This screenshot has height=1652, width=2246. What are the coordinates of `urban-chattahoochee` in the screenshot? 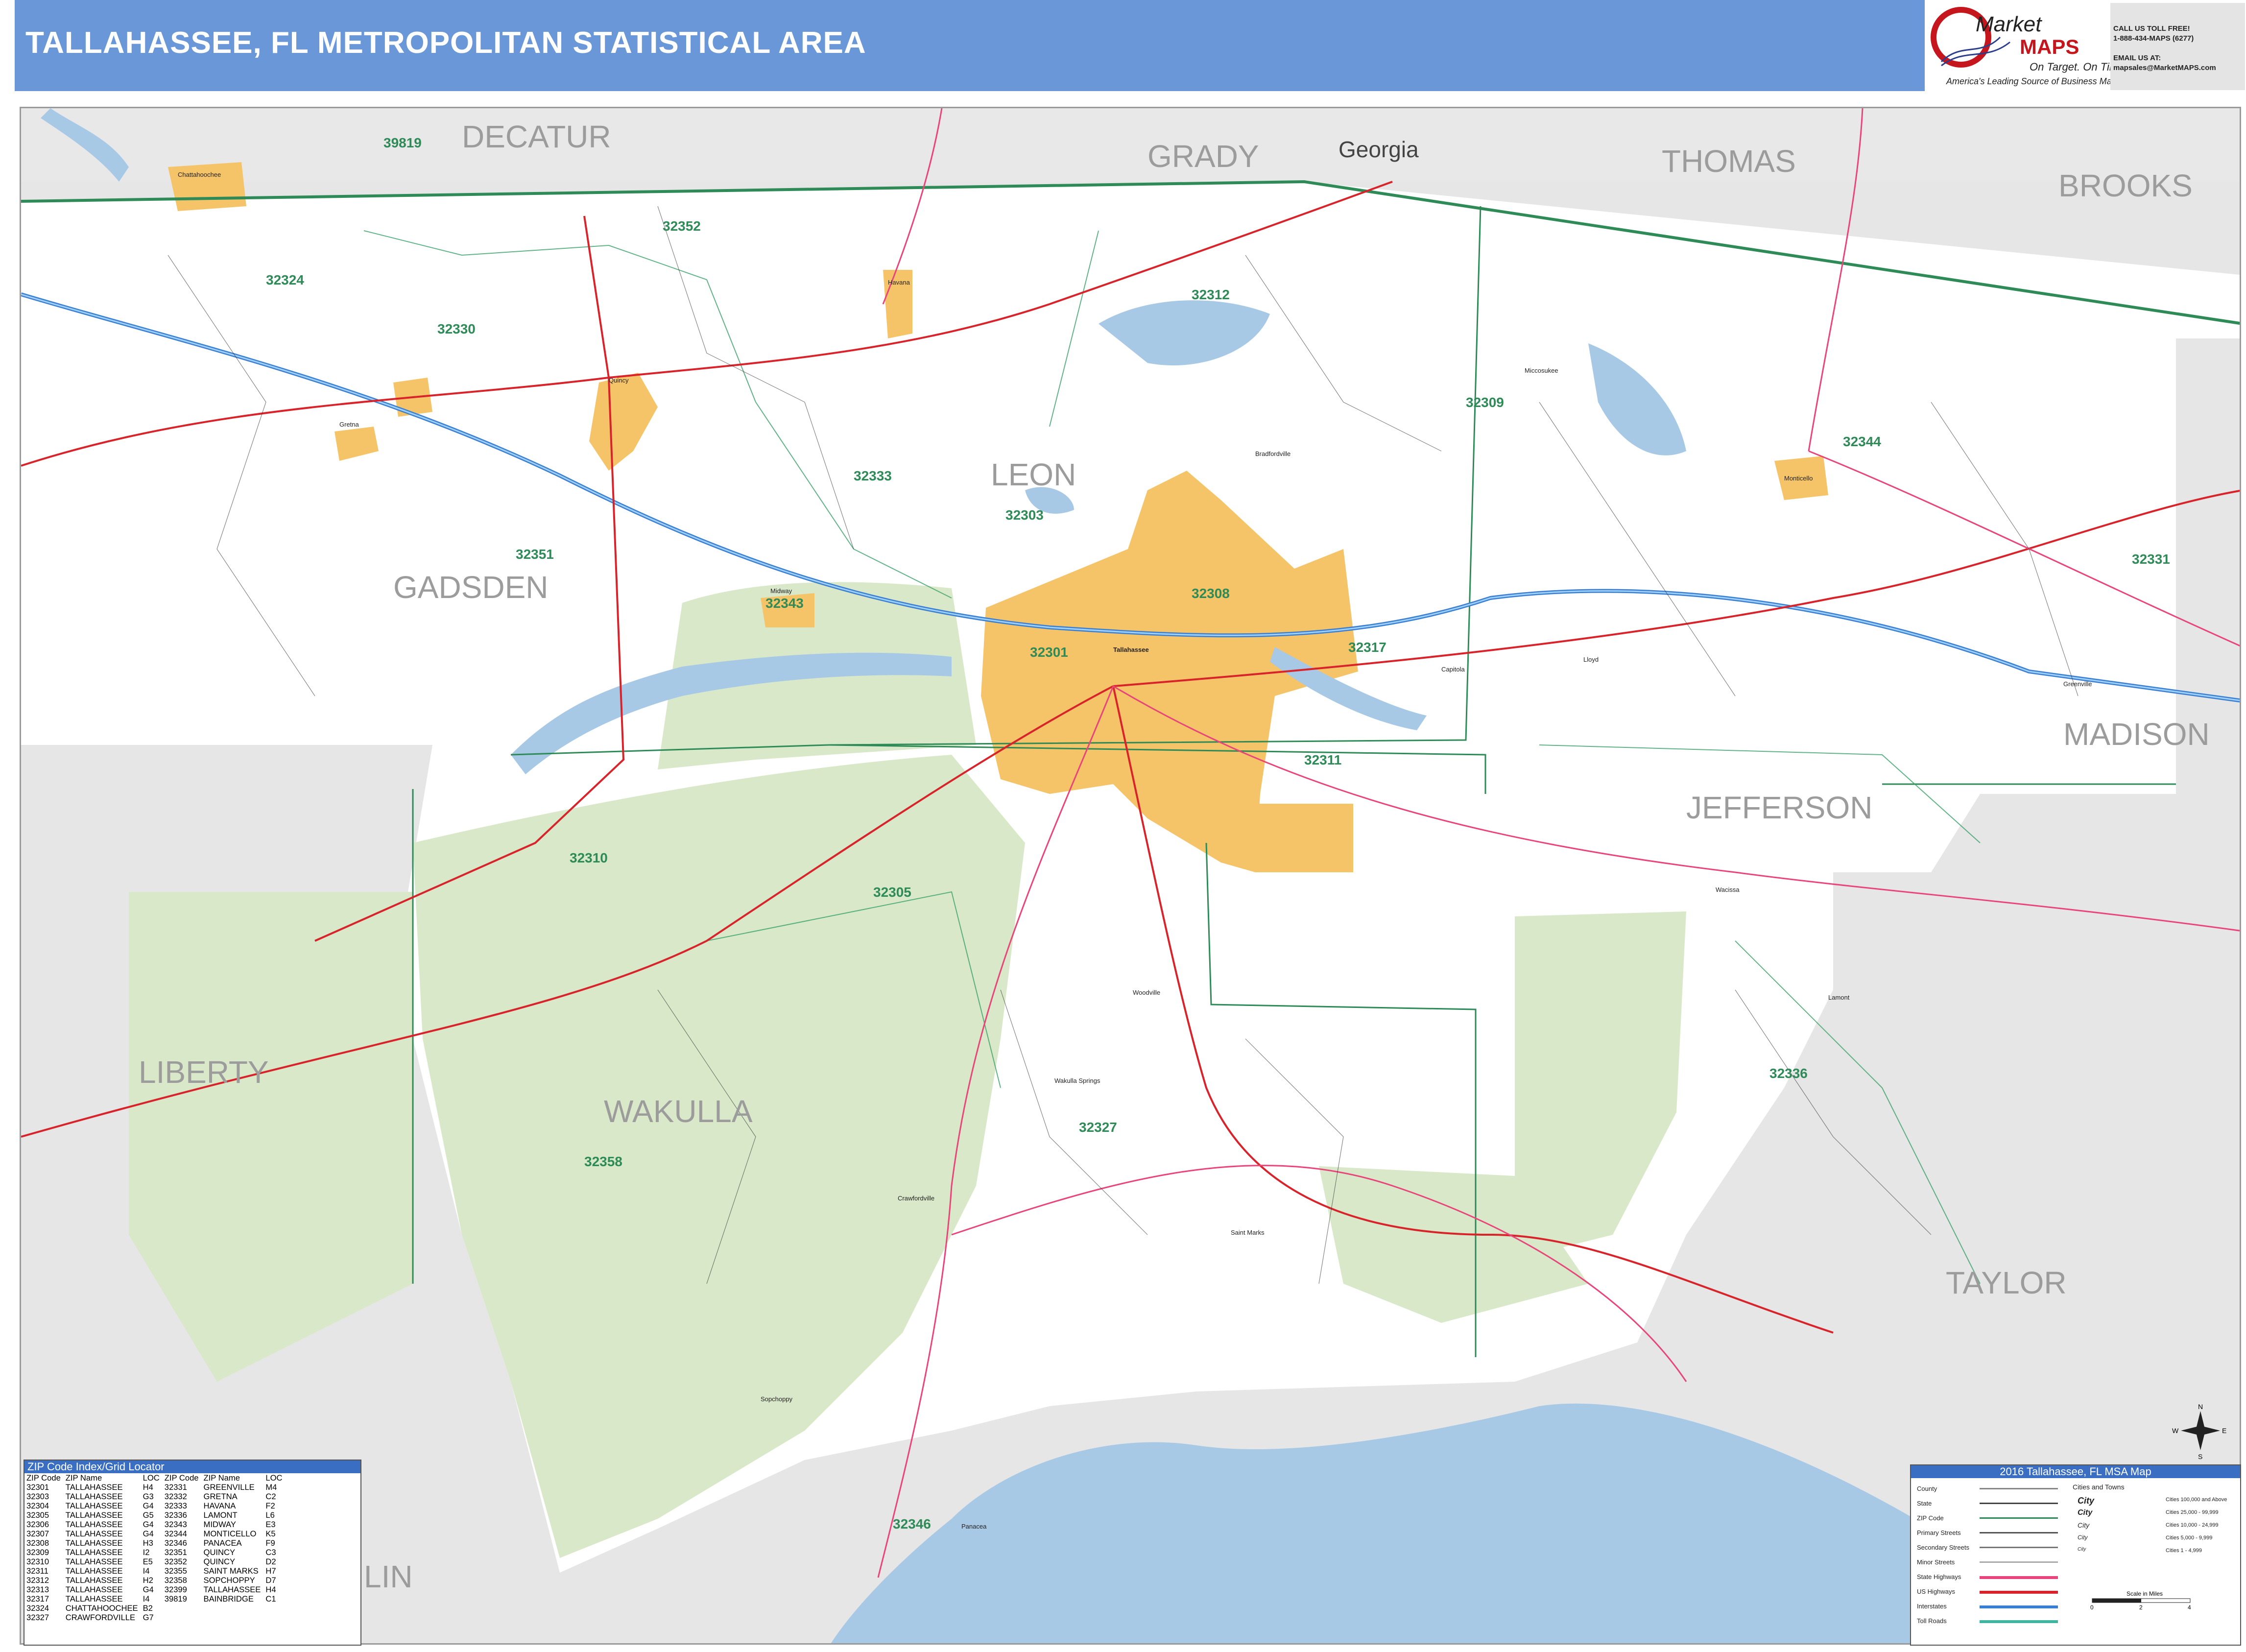 It's located at (207, 187).